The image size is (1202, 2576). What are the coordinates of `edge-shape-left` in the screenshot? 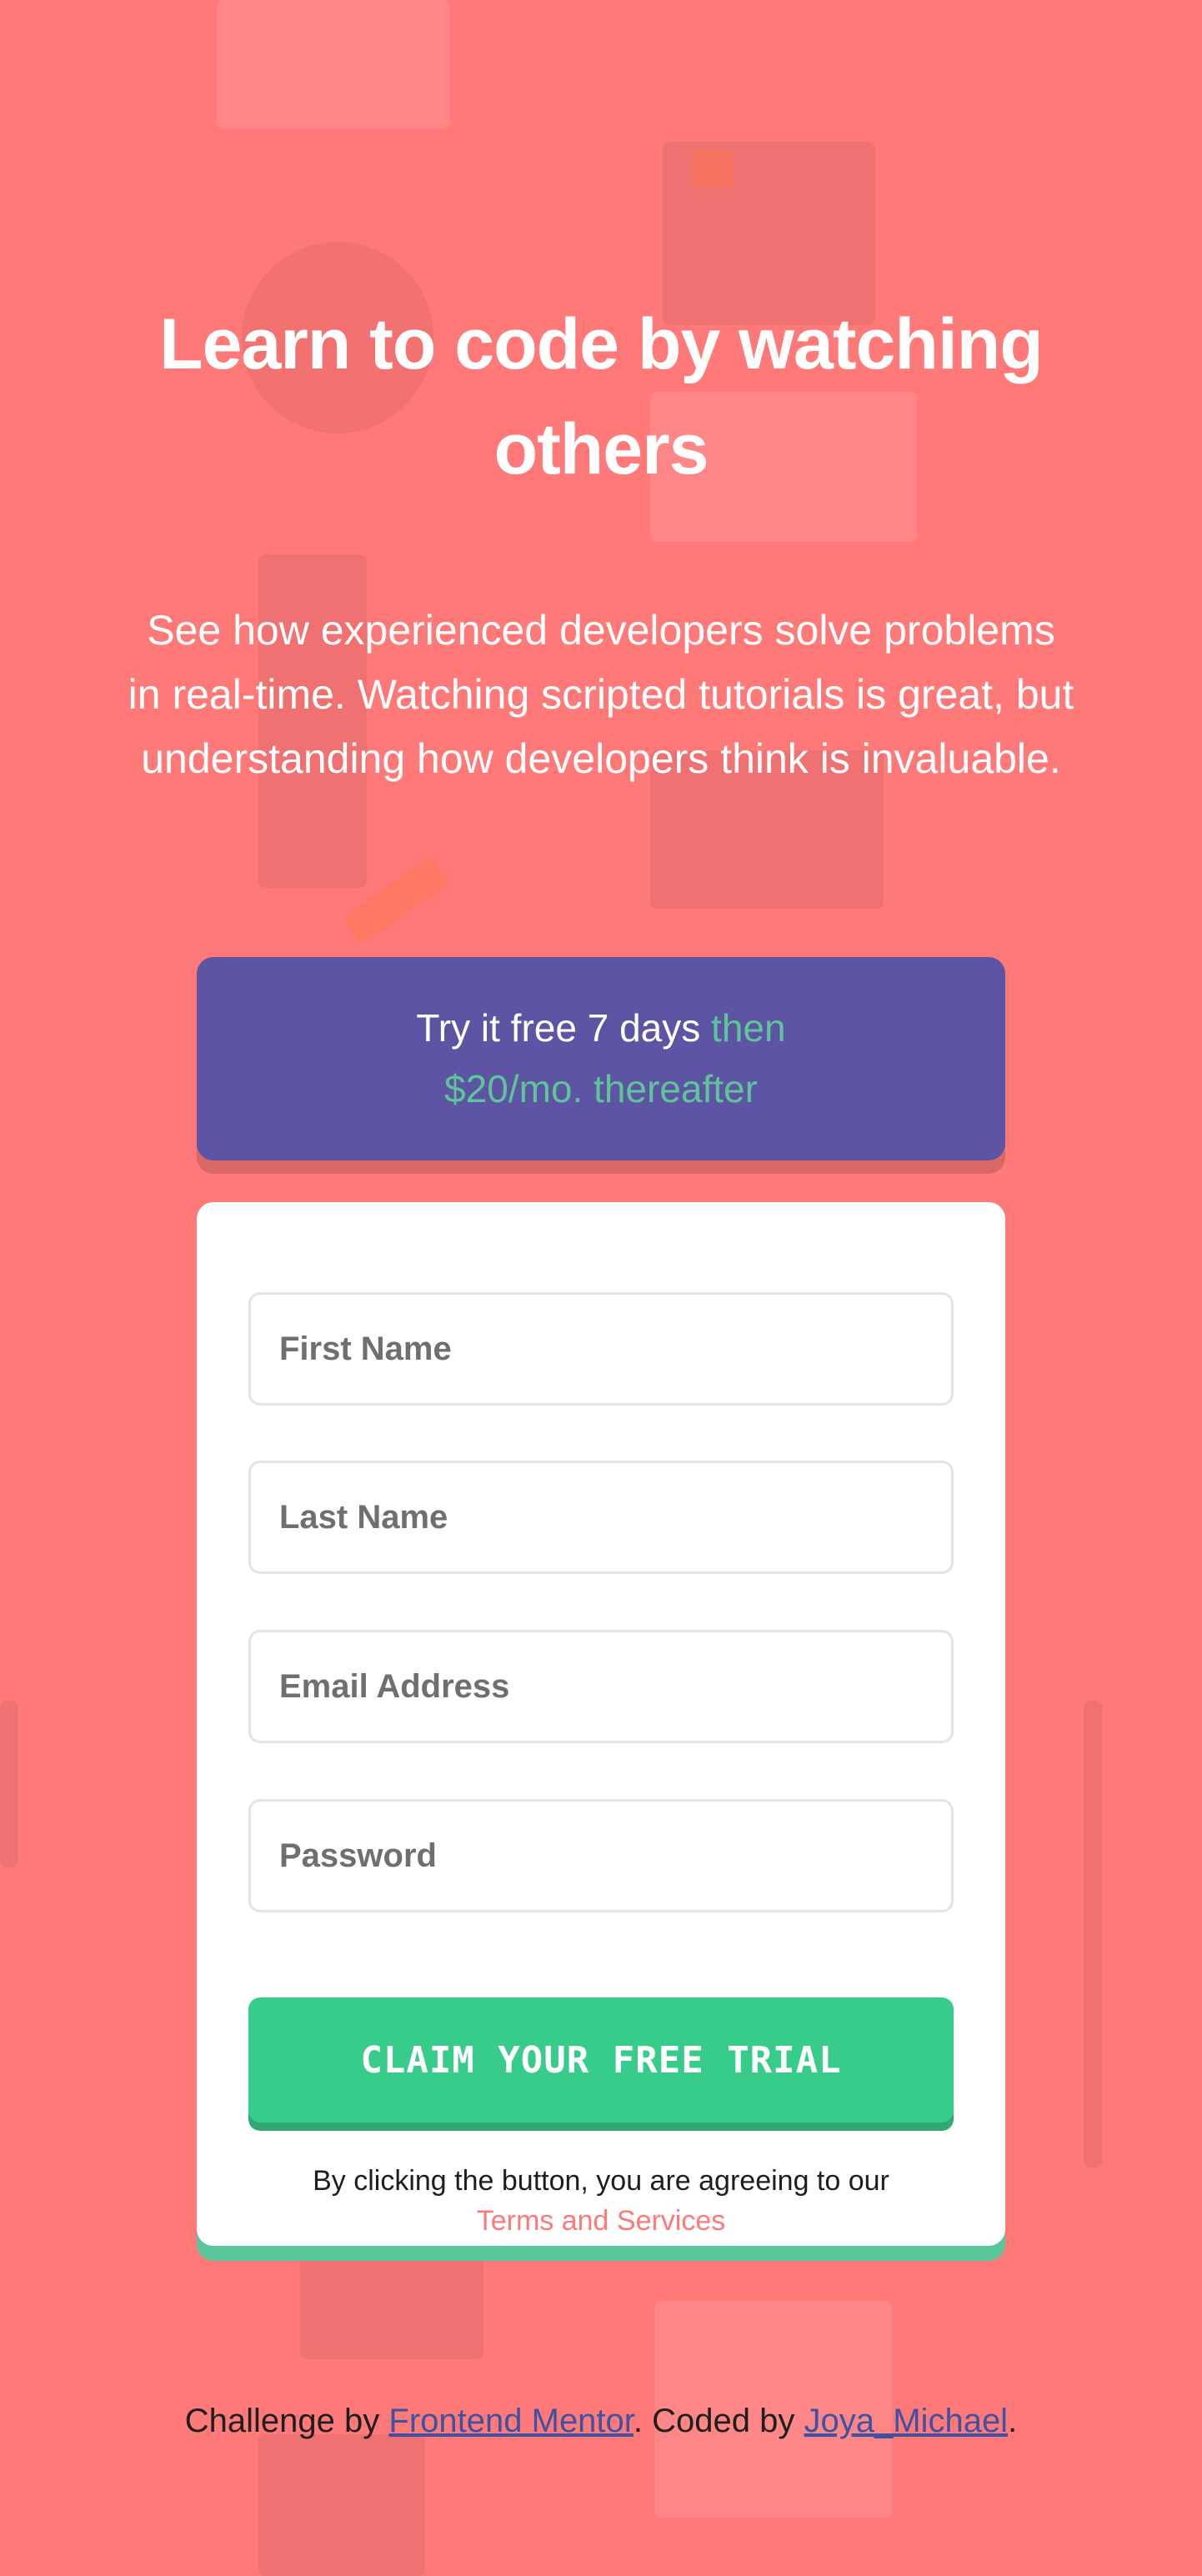 It's located at (9, 1784).